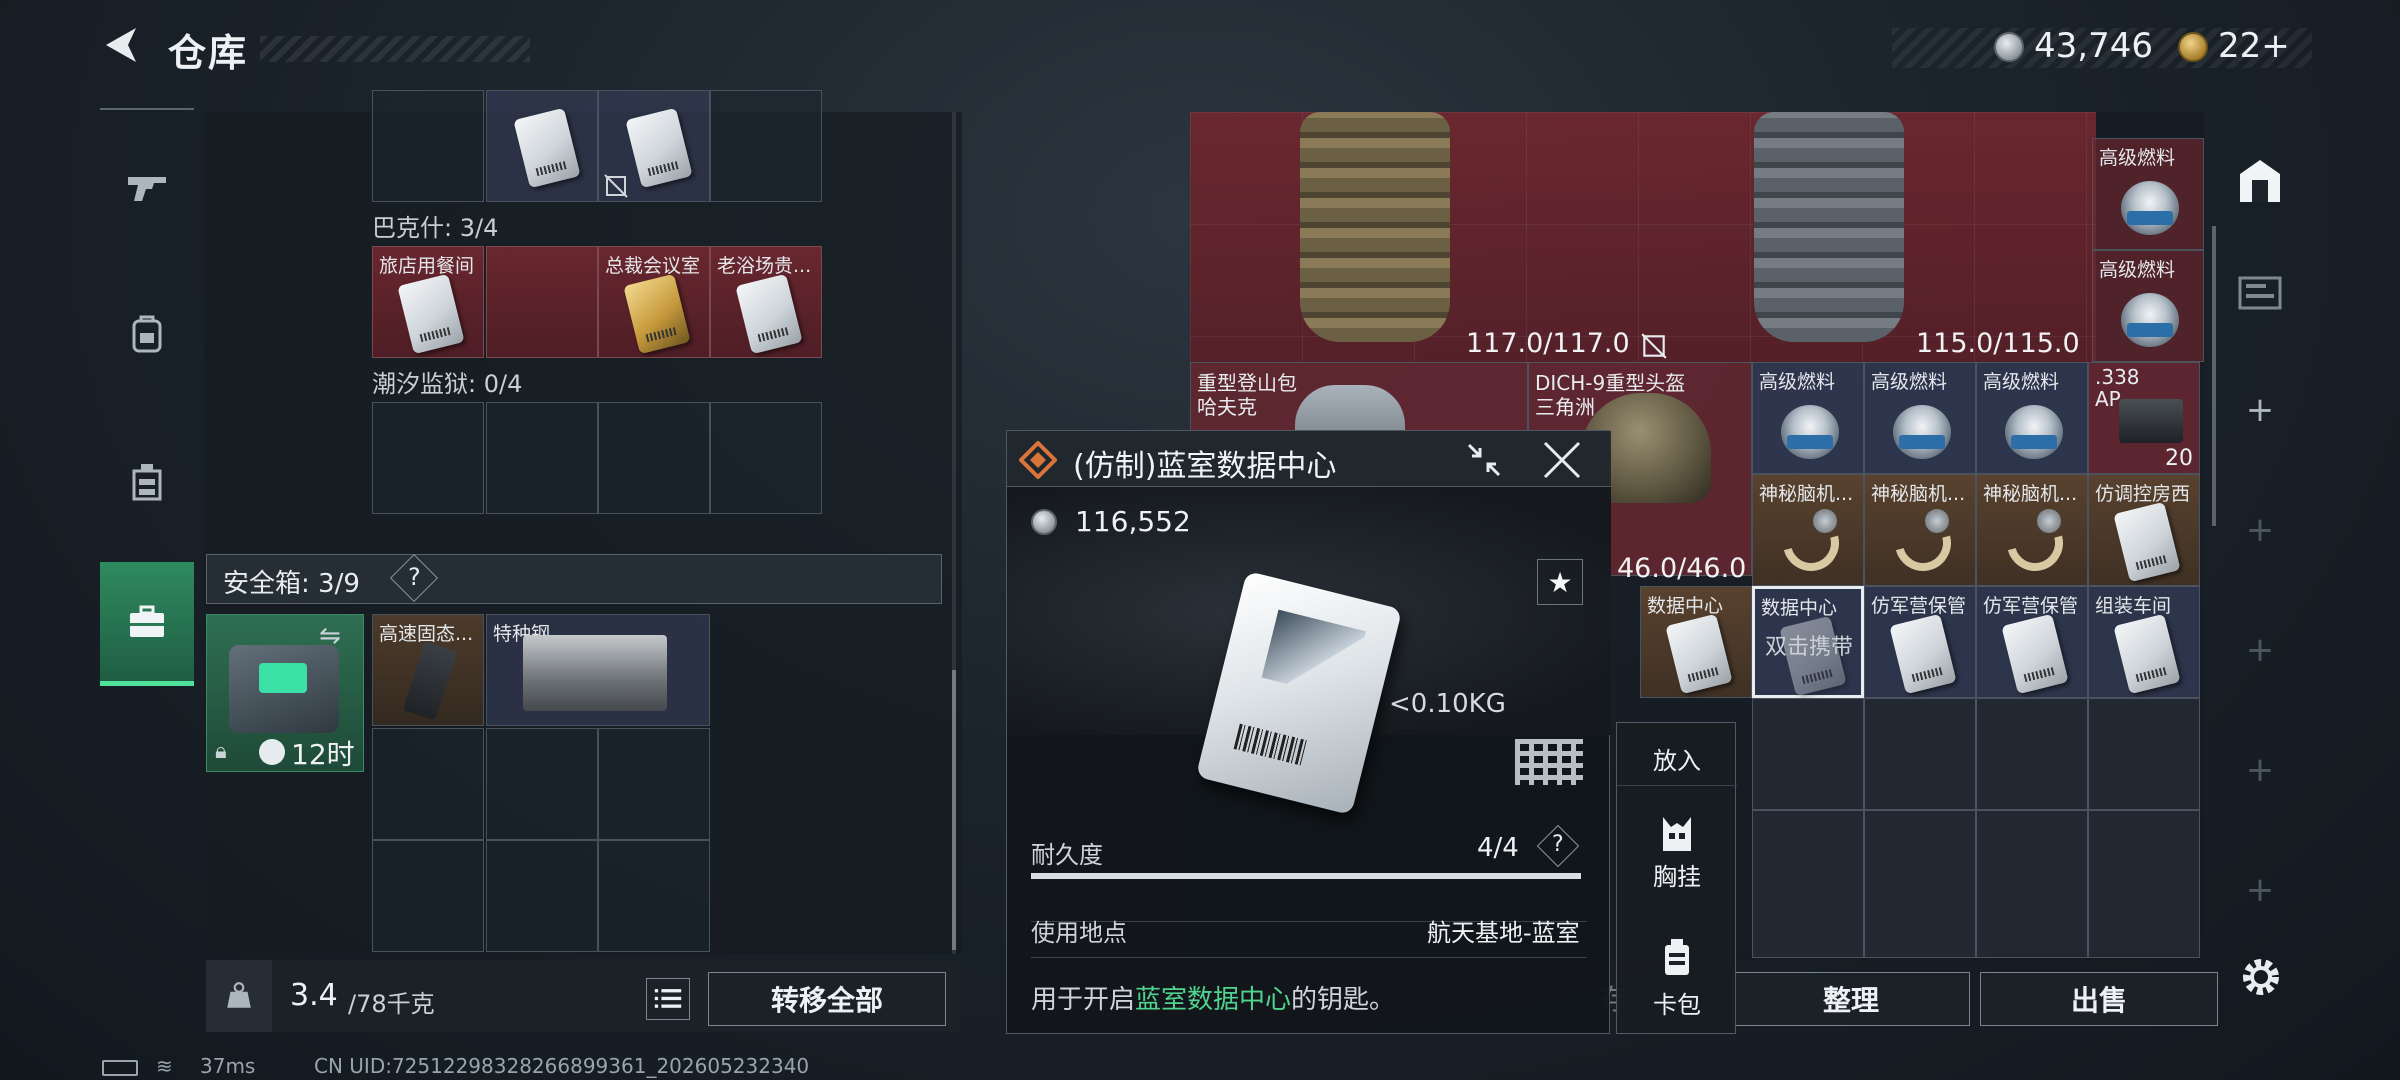 The height and width of the screenshot is (1080, 2400). What do you see at coordinates (147, 410) in the screenshot?
I see `left-tab-bar` at bounding box center [147, 410].